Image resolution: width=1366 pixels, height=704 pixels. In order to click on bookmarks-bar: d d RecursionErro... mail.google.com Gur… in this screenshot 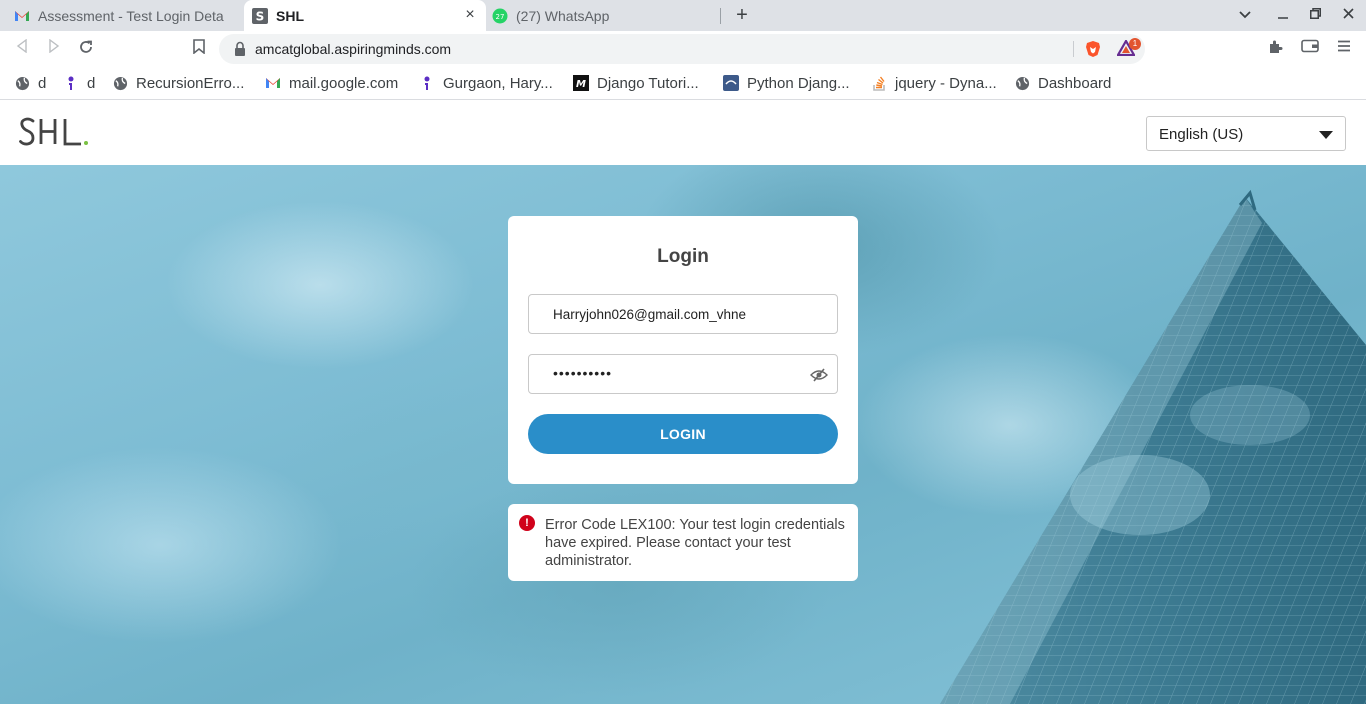, I will do `click(683, 83)`.